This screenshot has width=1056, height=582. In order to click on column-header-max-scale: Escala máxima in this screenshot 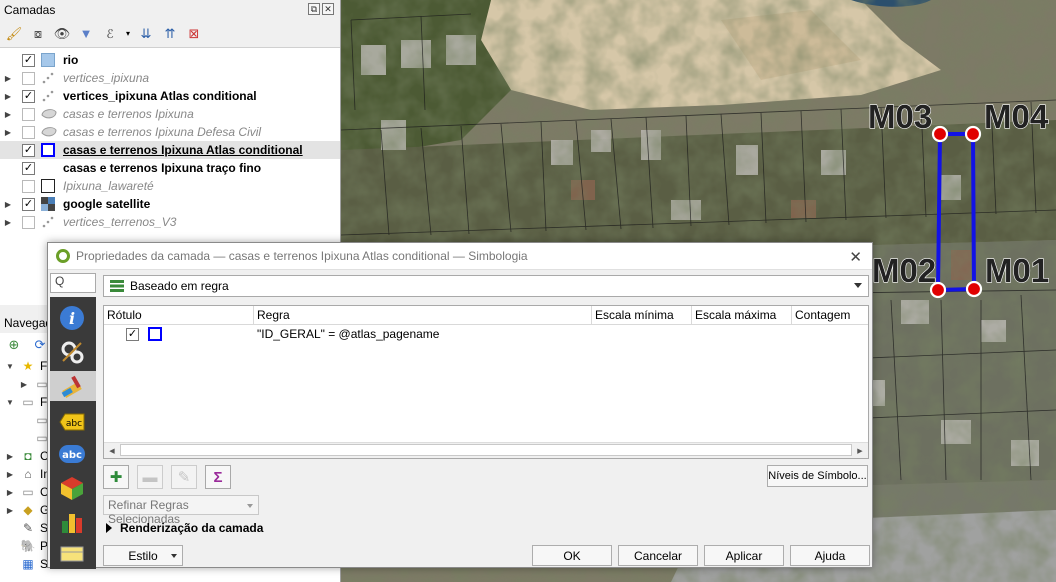, I will do `click(742, 315)`.